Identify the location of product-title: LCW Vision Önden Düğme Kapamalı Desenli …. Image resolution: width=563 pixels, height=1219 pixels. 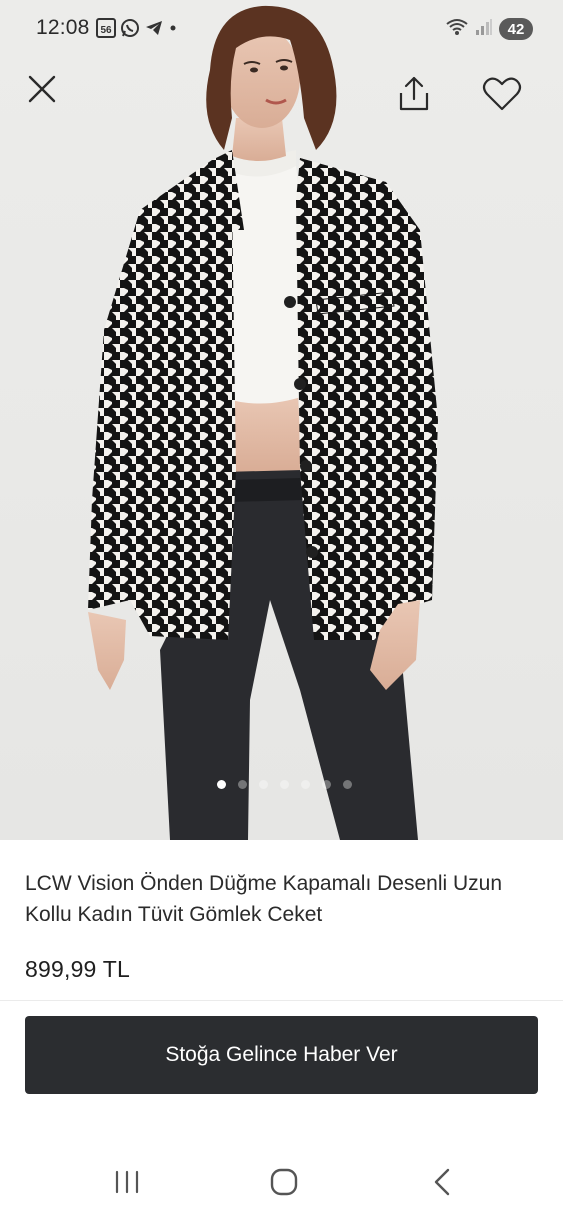
(264, 899).